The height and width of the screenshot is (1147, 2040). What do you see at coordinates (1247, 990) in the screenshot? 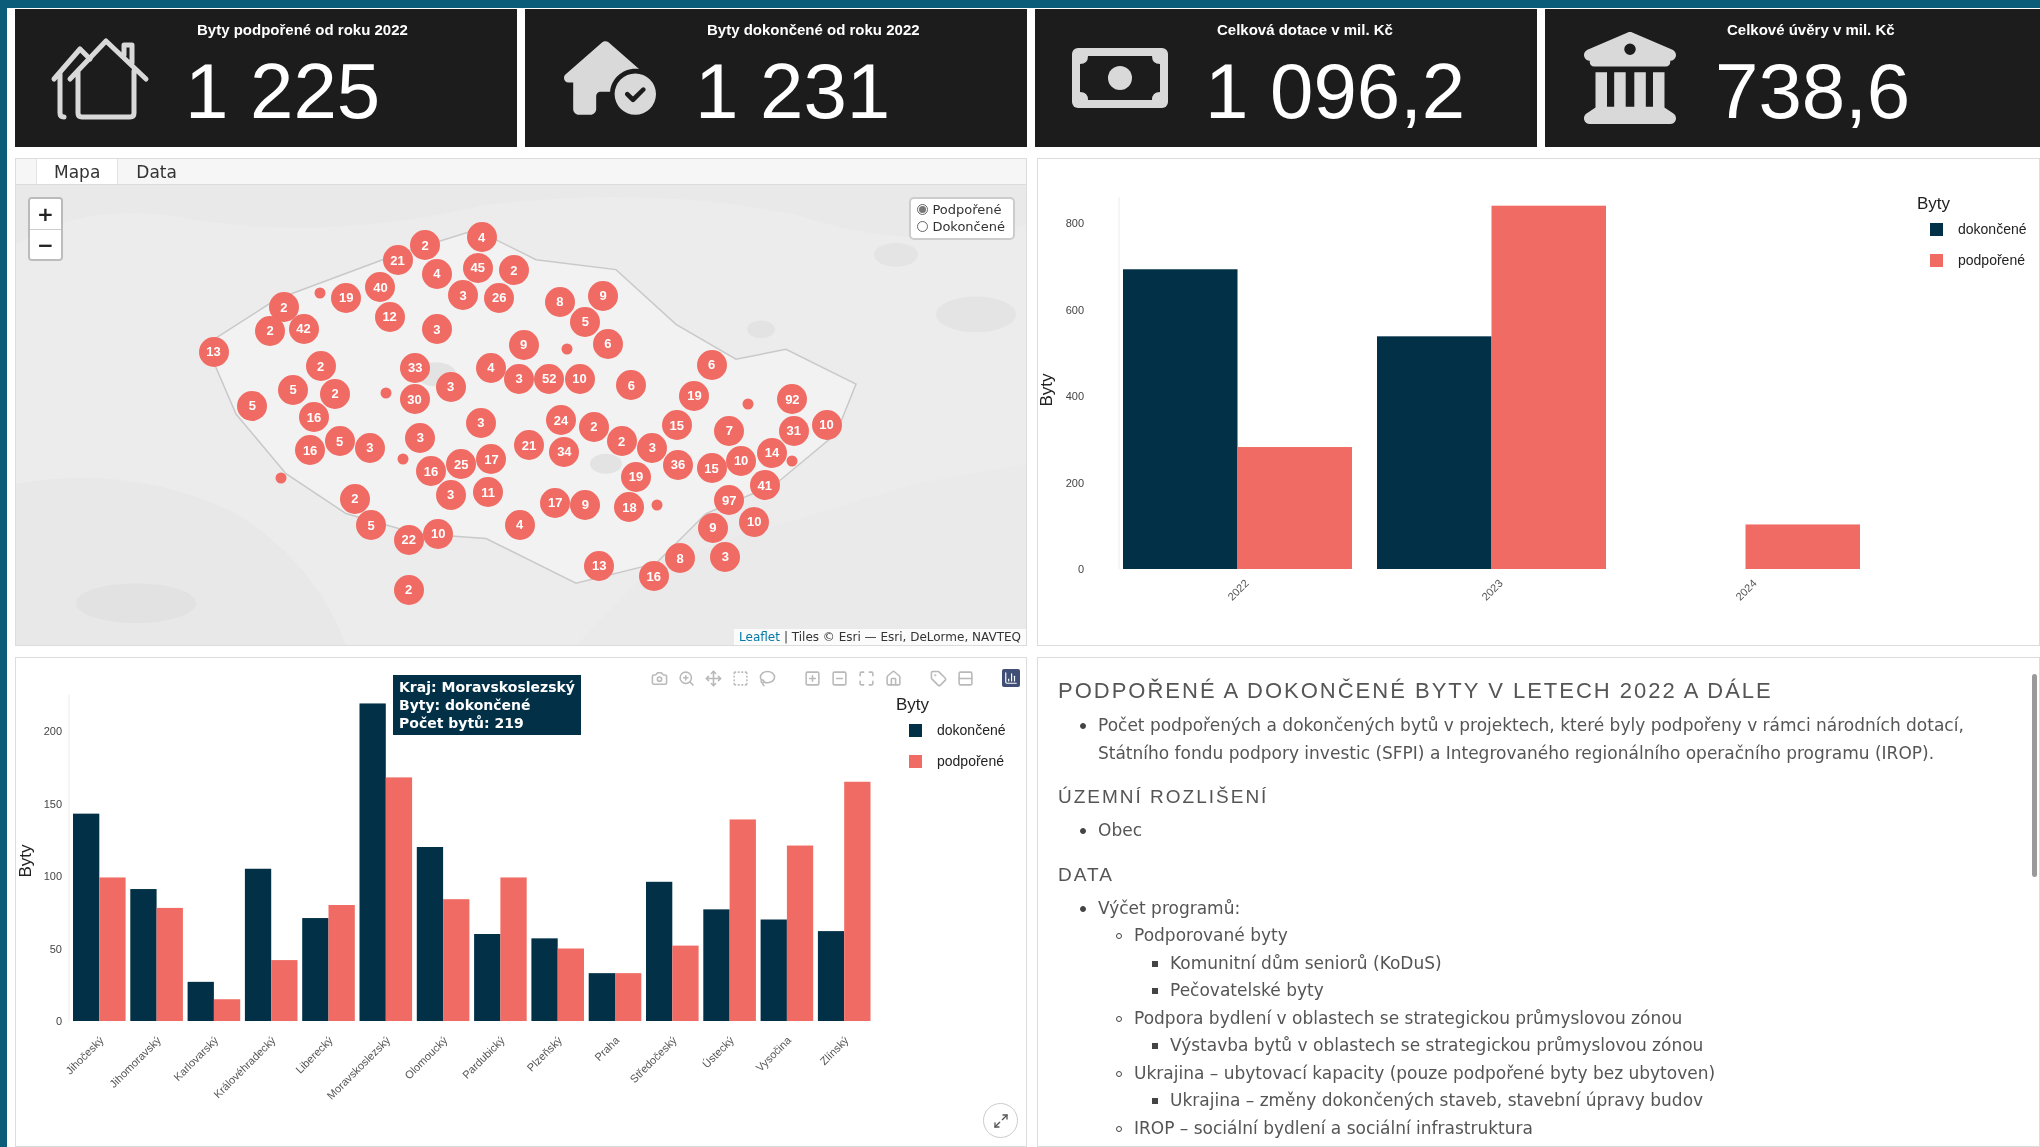
I see `list-item-text: Pečovatelské byty` at bounding box center [1247, 990].